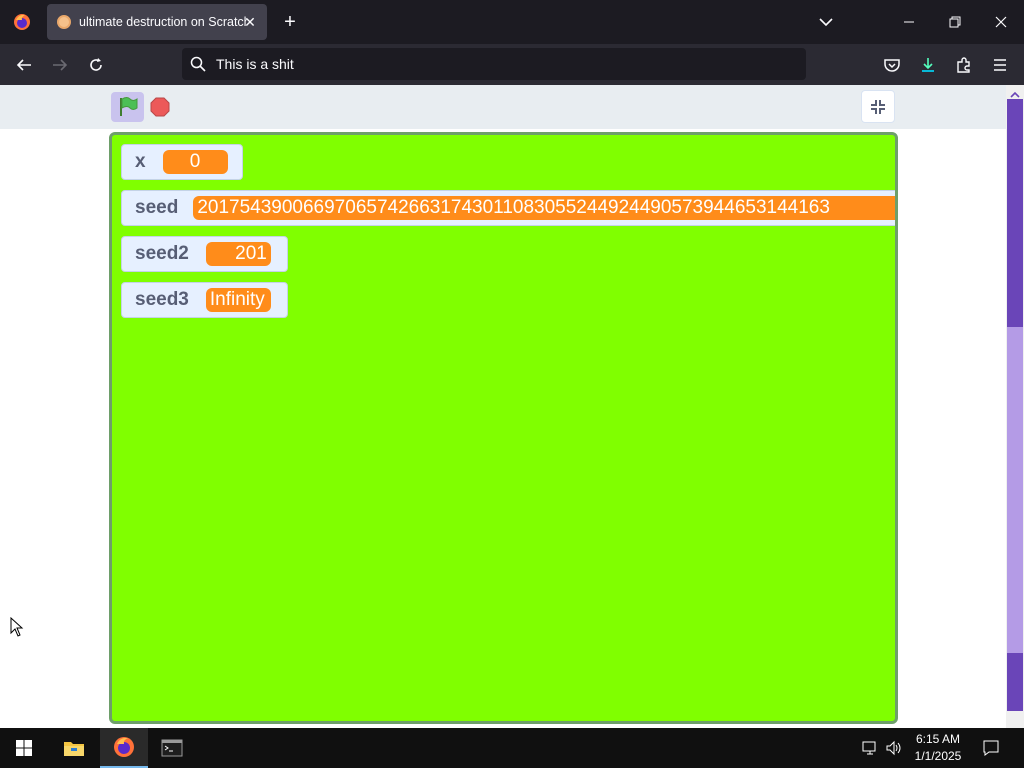 This screenshot has height=768, width=1024. Describe the element at coordinates (1001, 22) in the screenshot. I see `close-window-icon` at that location.